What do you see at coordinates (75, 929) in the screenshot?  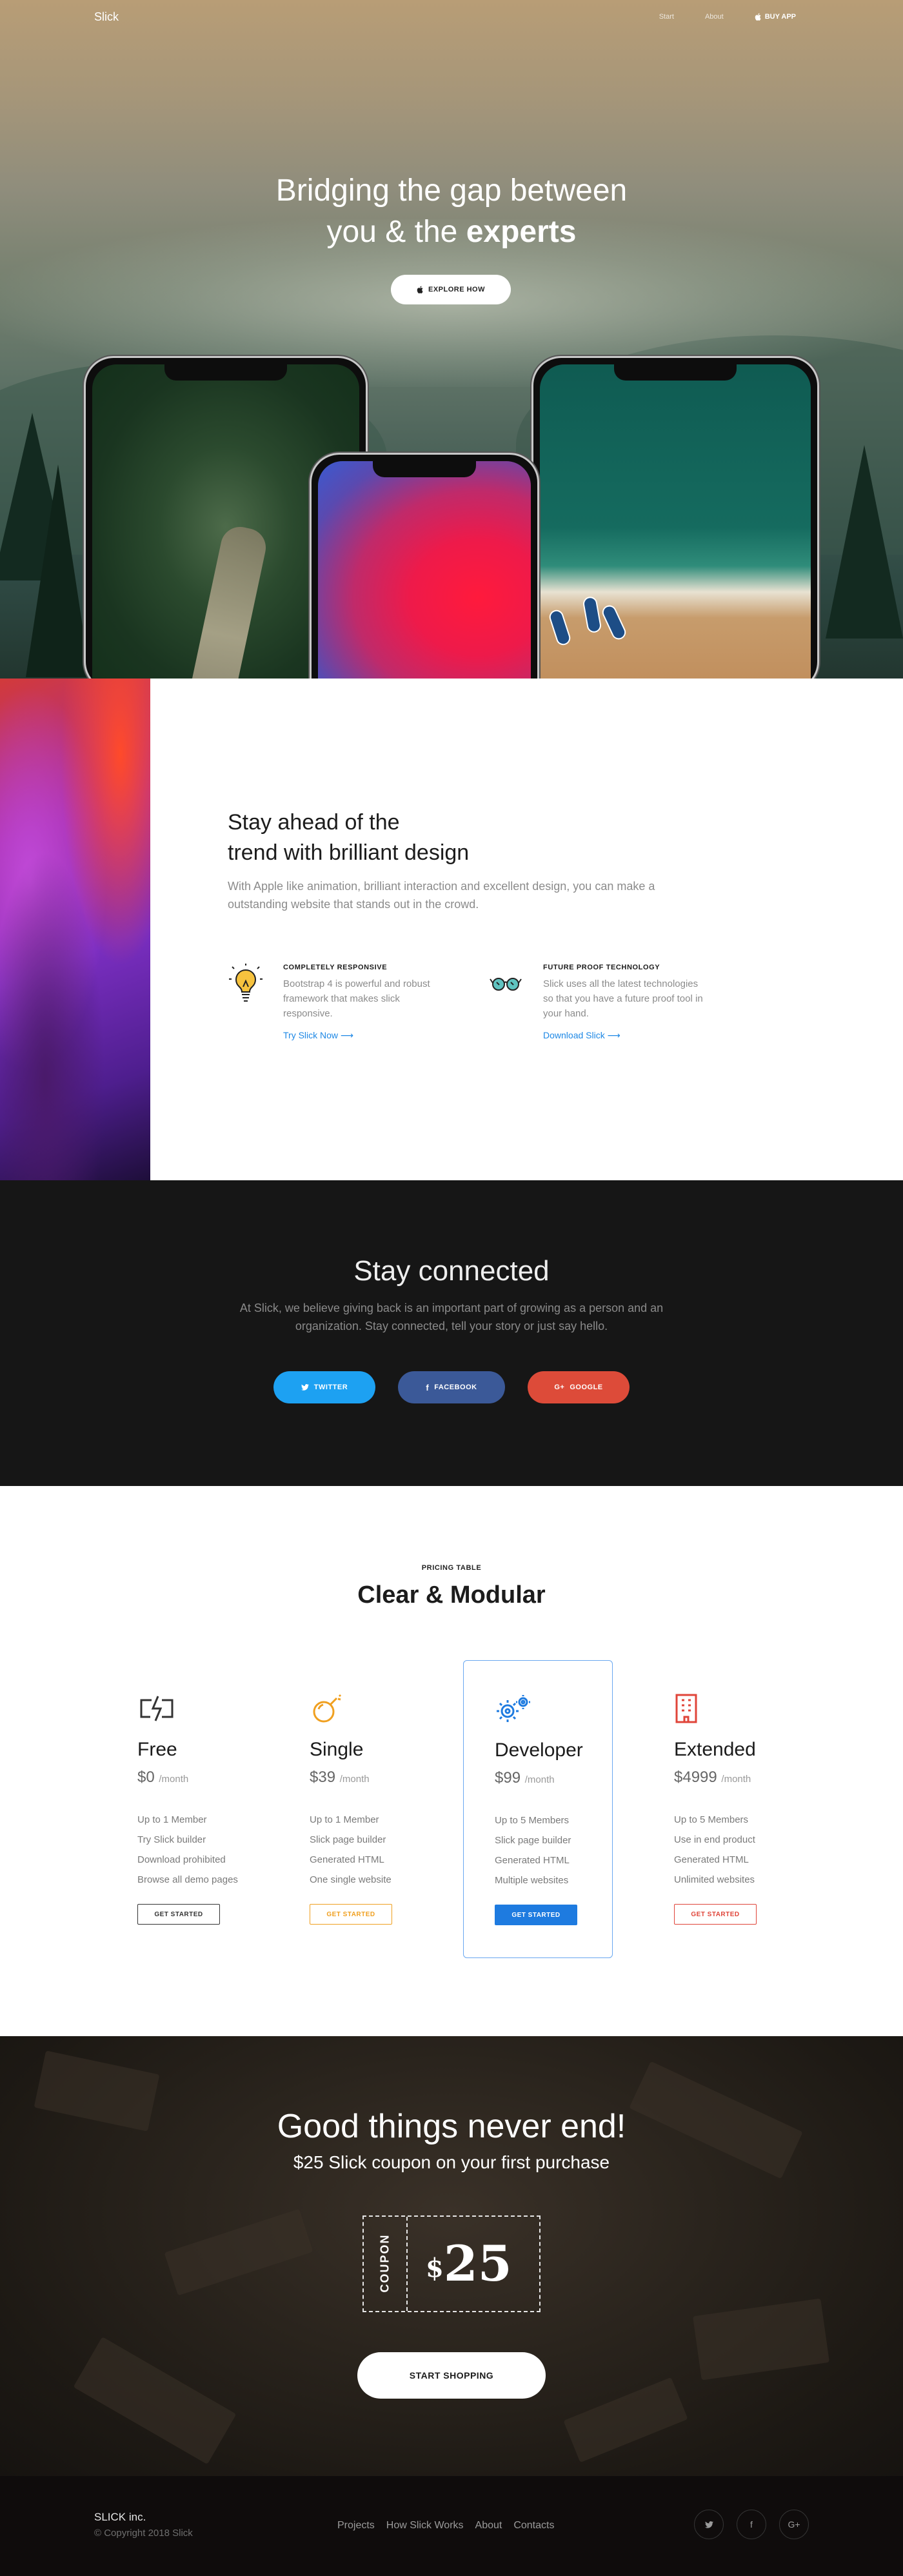 I see `feature-abstract-image` at bounding box center [75, 929].